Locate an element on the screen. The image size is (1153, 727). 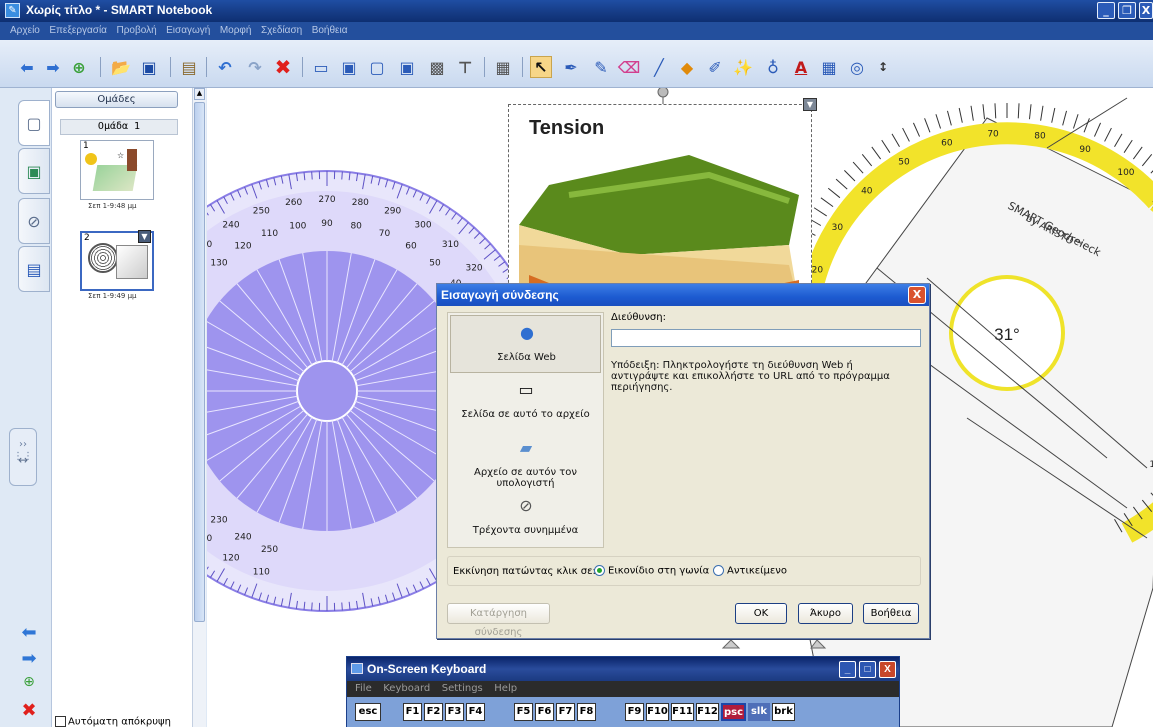
key-f5: F5 is located at coordinates (523, 712).